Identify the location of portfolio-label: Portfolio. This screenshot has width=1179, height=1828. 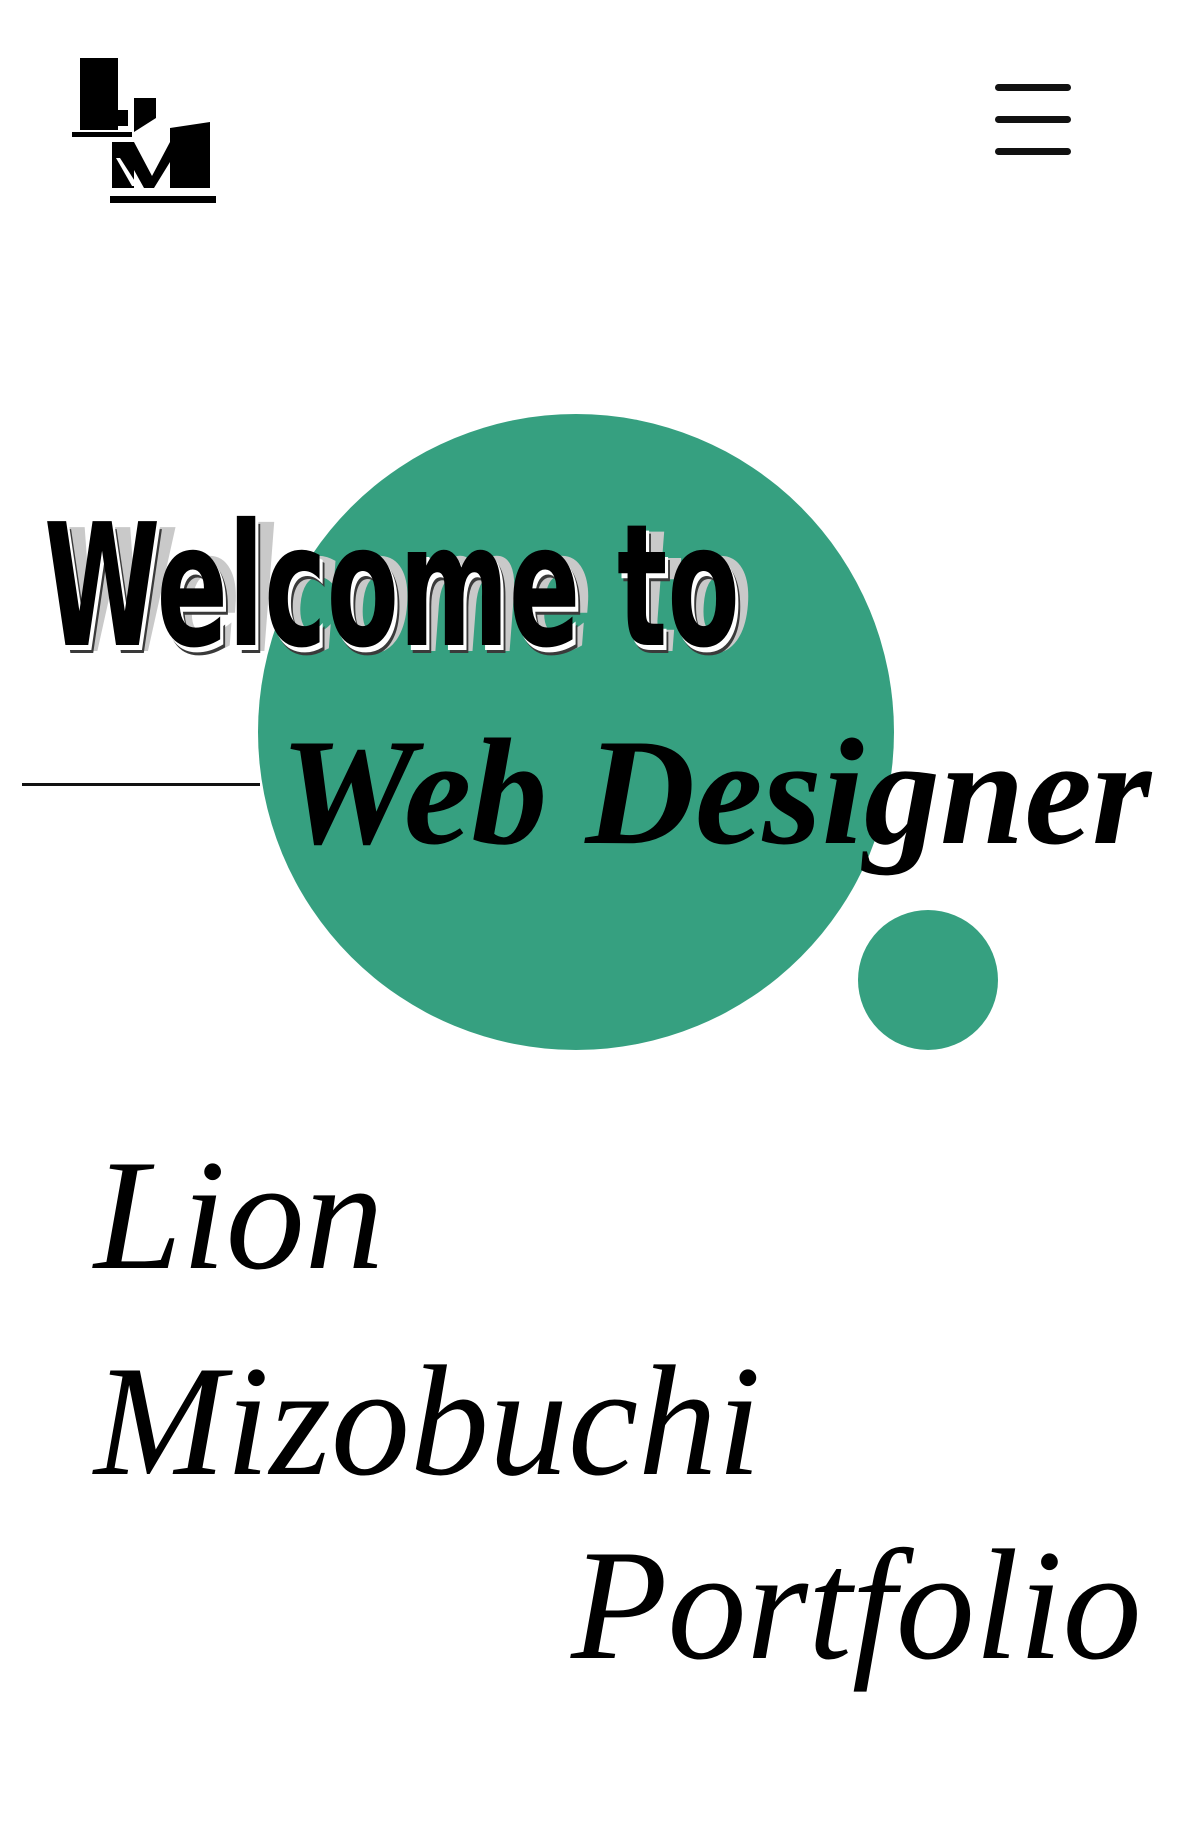
(856, 1605).